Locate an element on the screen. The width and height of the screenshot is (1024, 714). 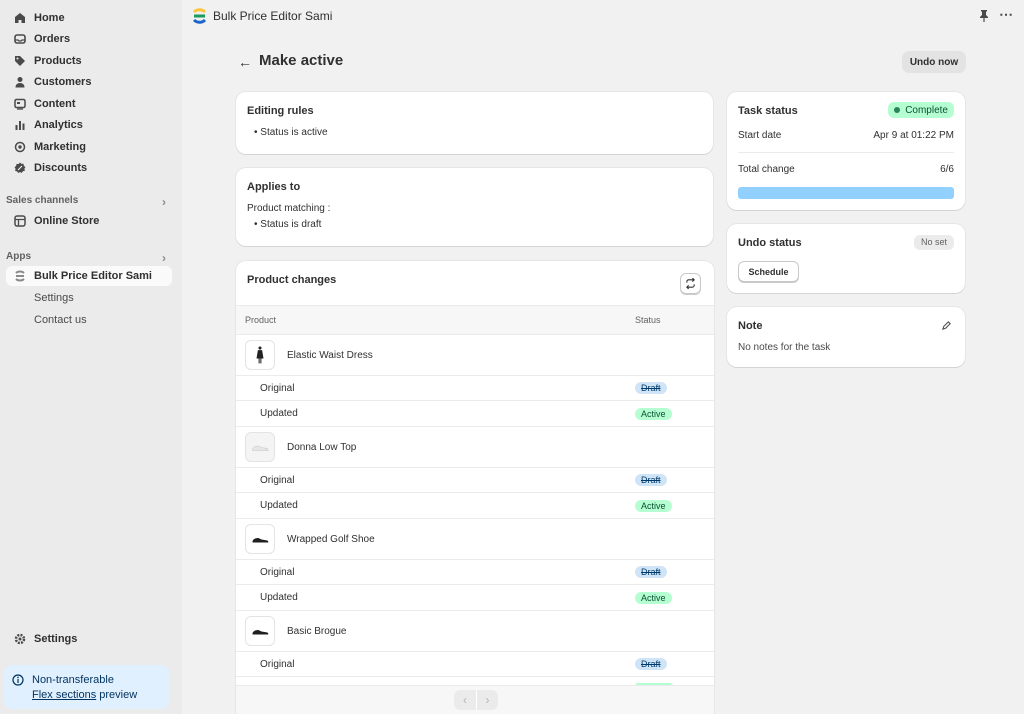
banner-title: Non-transferable is located at coordinates (73, 680).